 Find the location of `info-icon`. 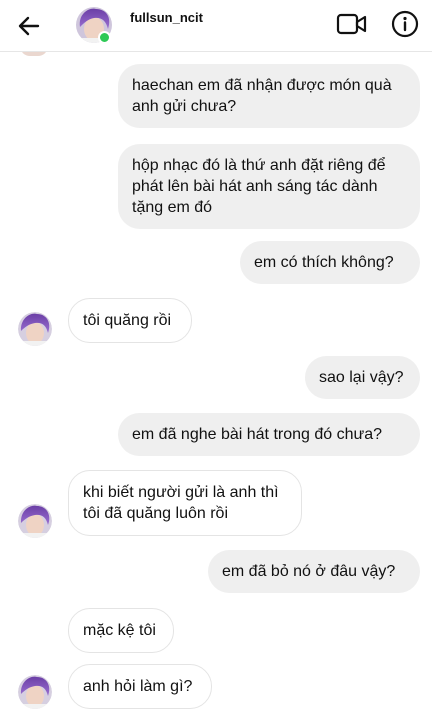

info-icon is located at coordinates (405, 24).